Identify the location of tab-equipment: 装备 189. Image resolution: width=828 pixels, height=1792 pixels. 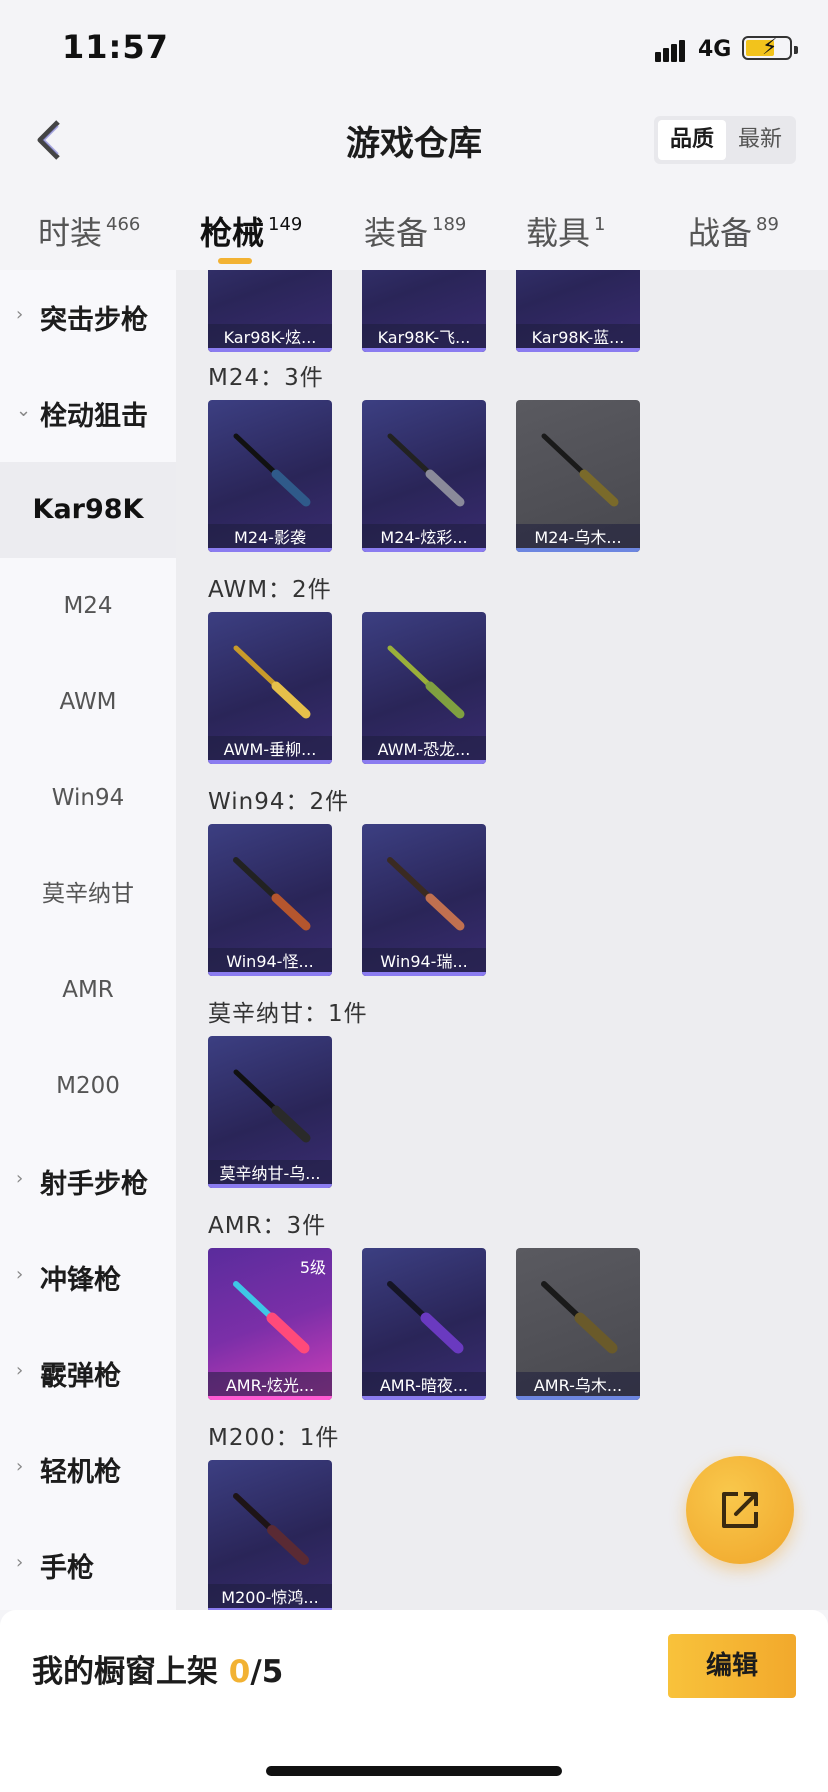
(415, 233).